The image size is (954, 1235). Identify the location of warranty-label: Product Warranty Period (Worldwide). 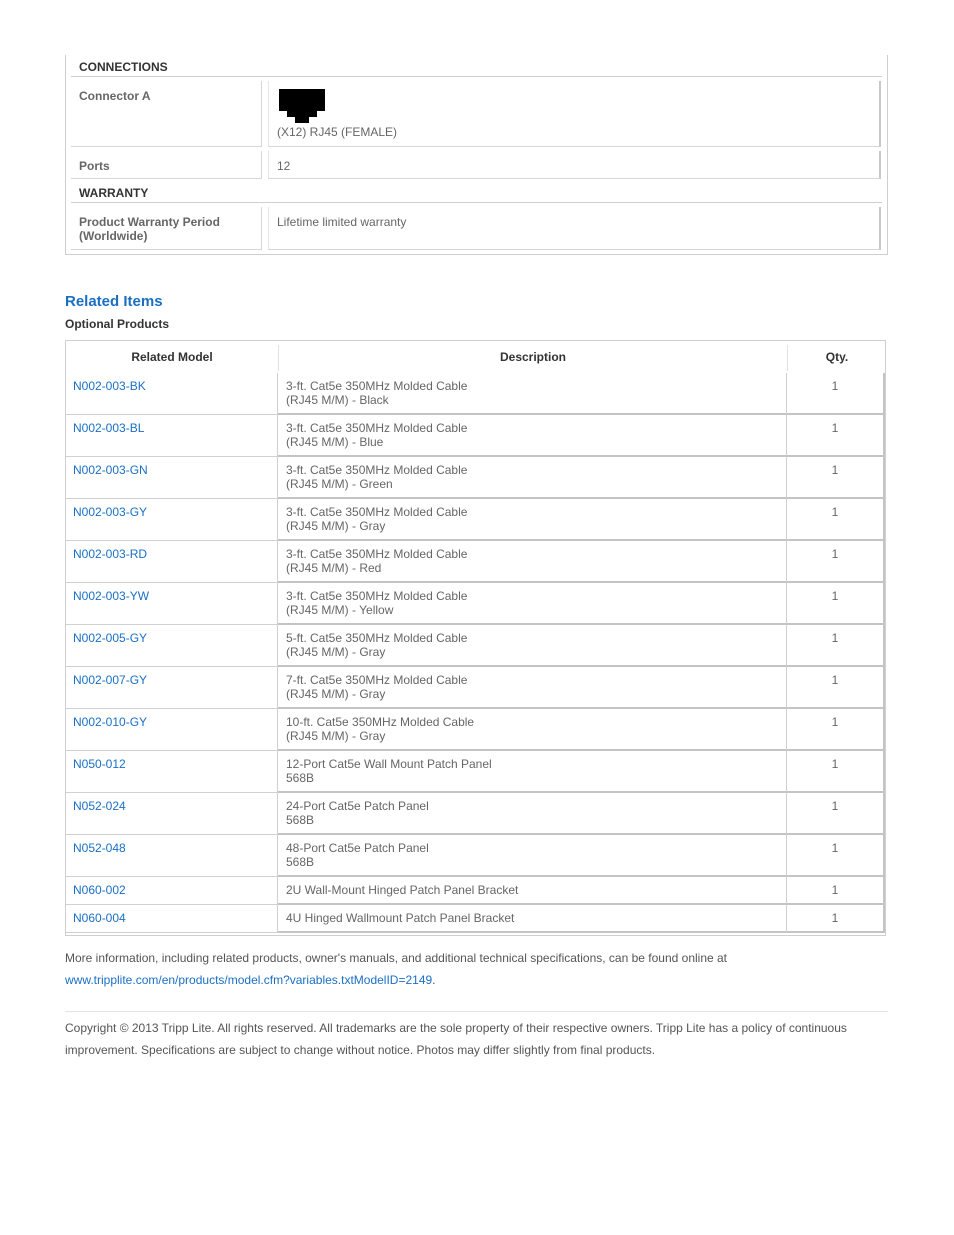
(166, 228).